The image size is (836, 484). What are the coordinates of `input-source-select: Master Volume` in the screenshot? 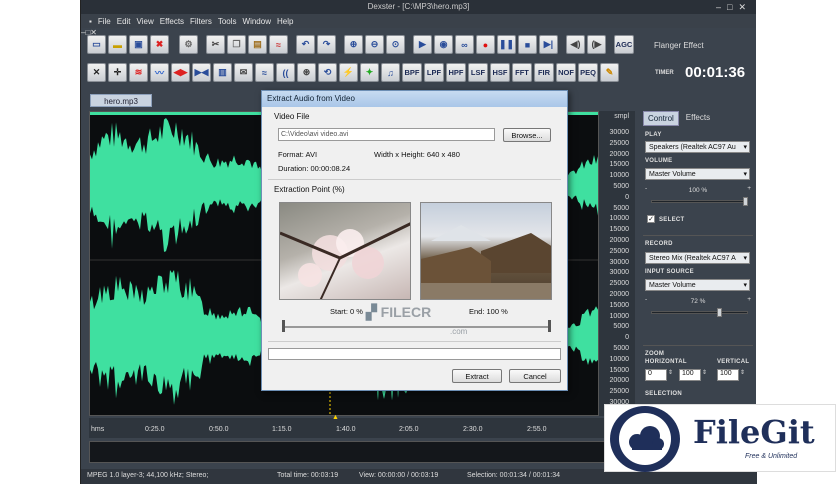 It's located at (697, 285).